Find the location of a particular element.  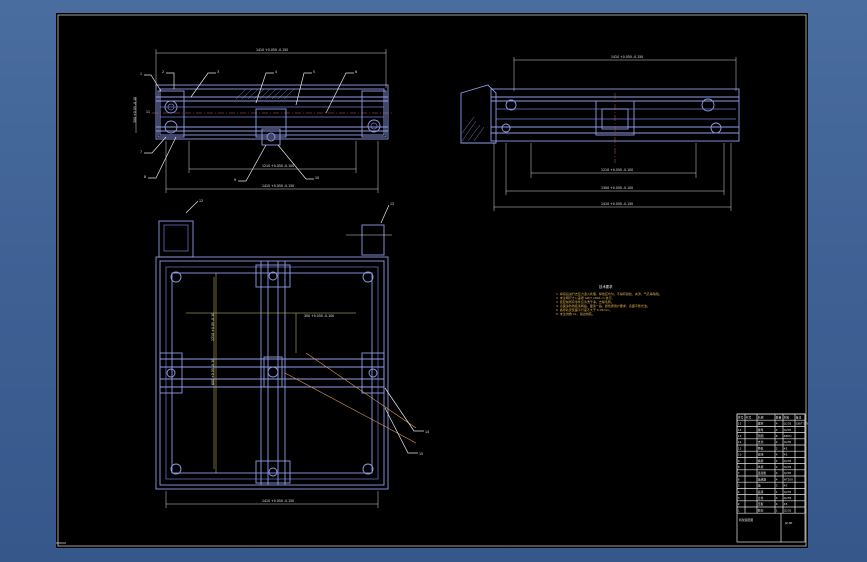

side-top-dim: 1410 +0.050 -0.150 is located at coordinates (627, 57).